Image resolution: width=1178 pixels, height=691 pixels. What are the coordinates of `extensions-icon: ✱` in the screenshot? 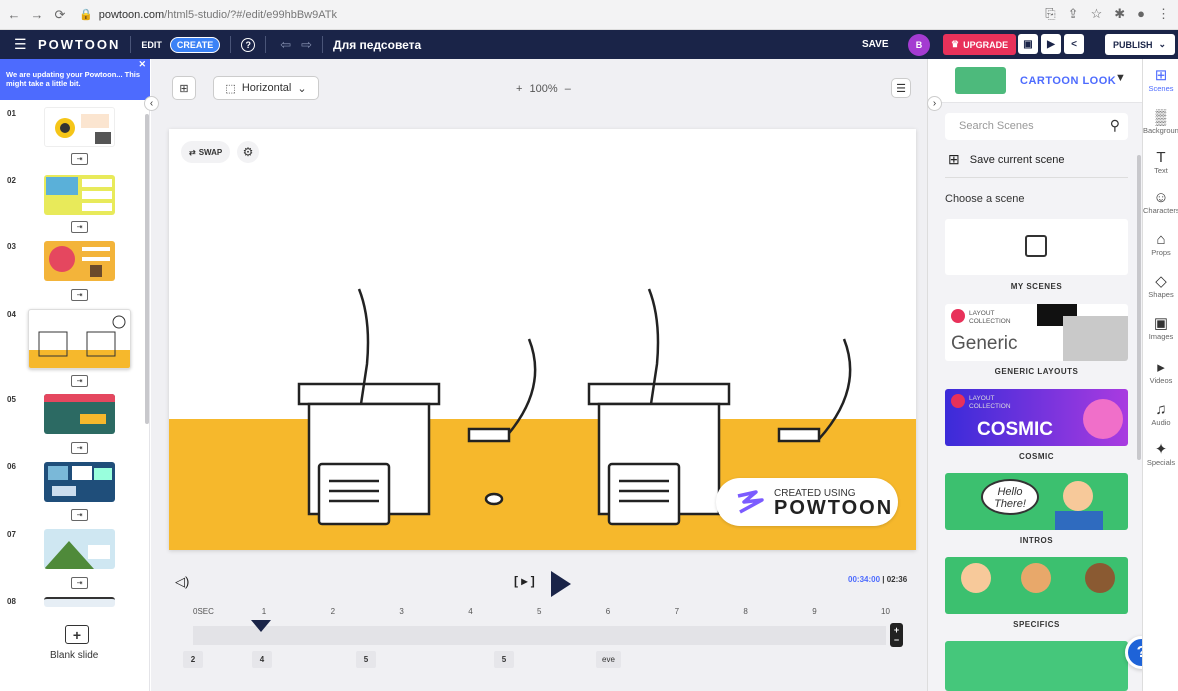 It's located at (1119, 14).